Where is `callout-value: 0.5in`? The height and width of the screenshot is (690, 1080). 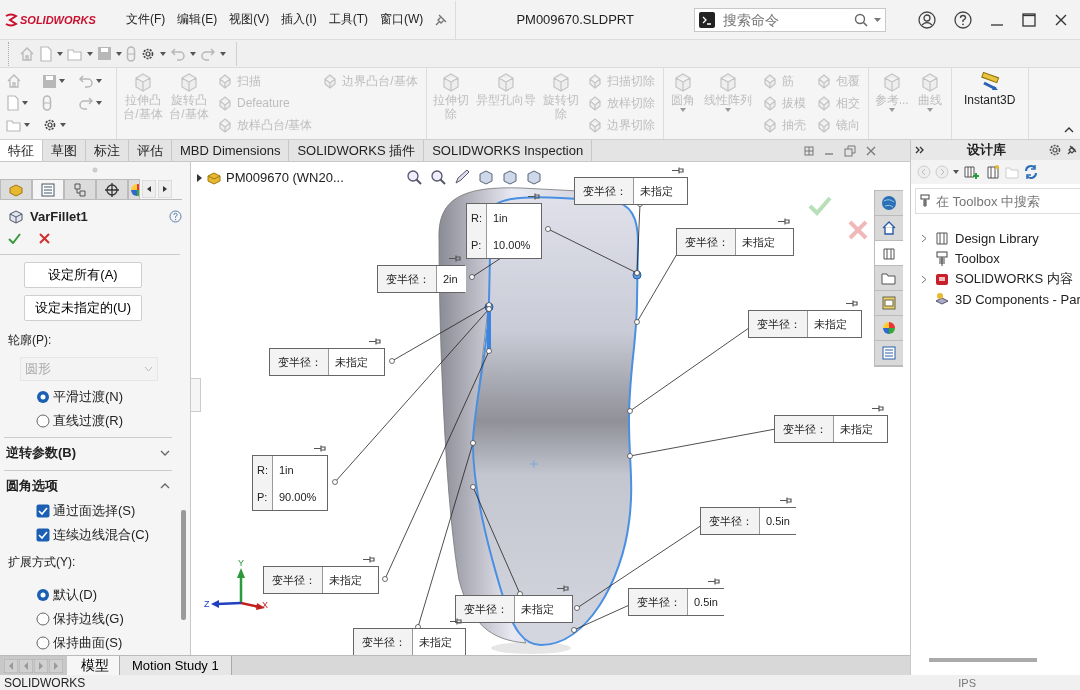
callout-value: 0.5in is located at coordinates (779, 521).